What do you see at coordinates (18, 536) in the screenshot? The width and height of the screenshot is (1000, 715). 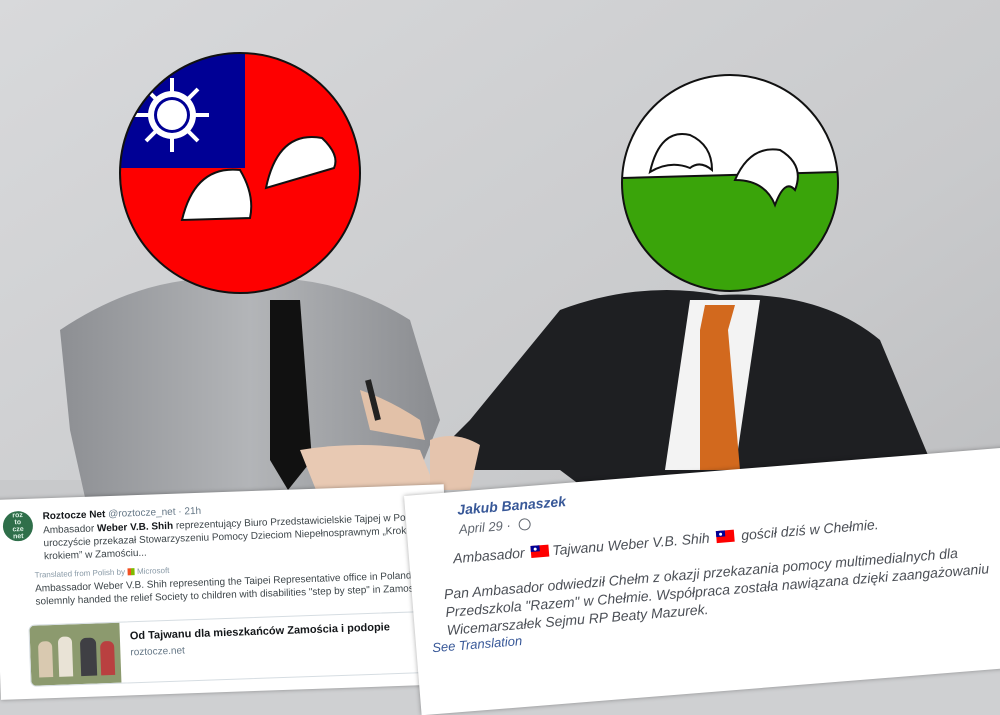 I see `avatar-text: net` at bounding box center [18, 536].